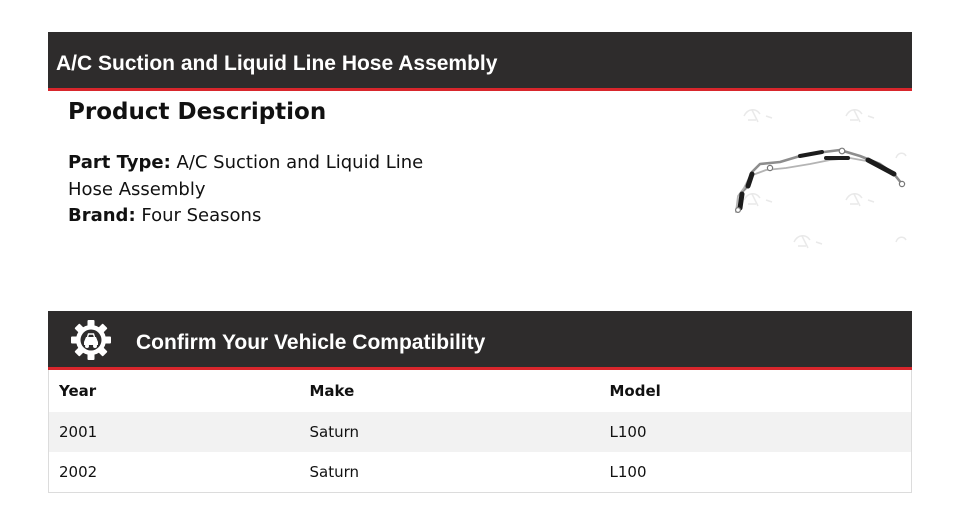  I want to click on table-row: 2001 Saturn L100, so click(480, 432).